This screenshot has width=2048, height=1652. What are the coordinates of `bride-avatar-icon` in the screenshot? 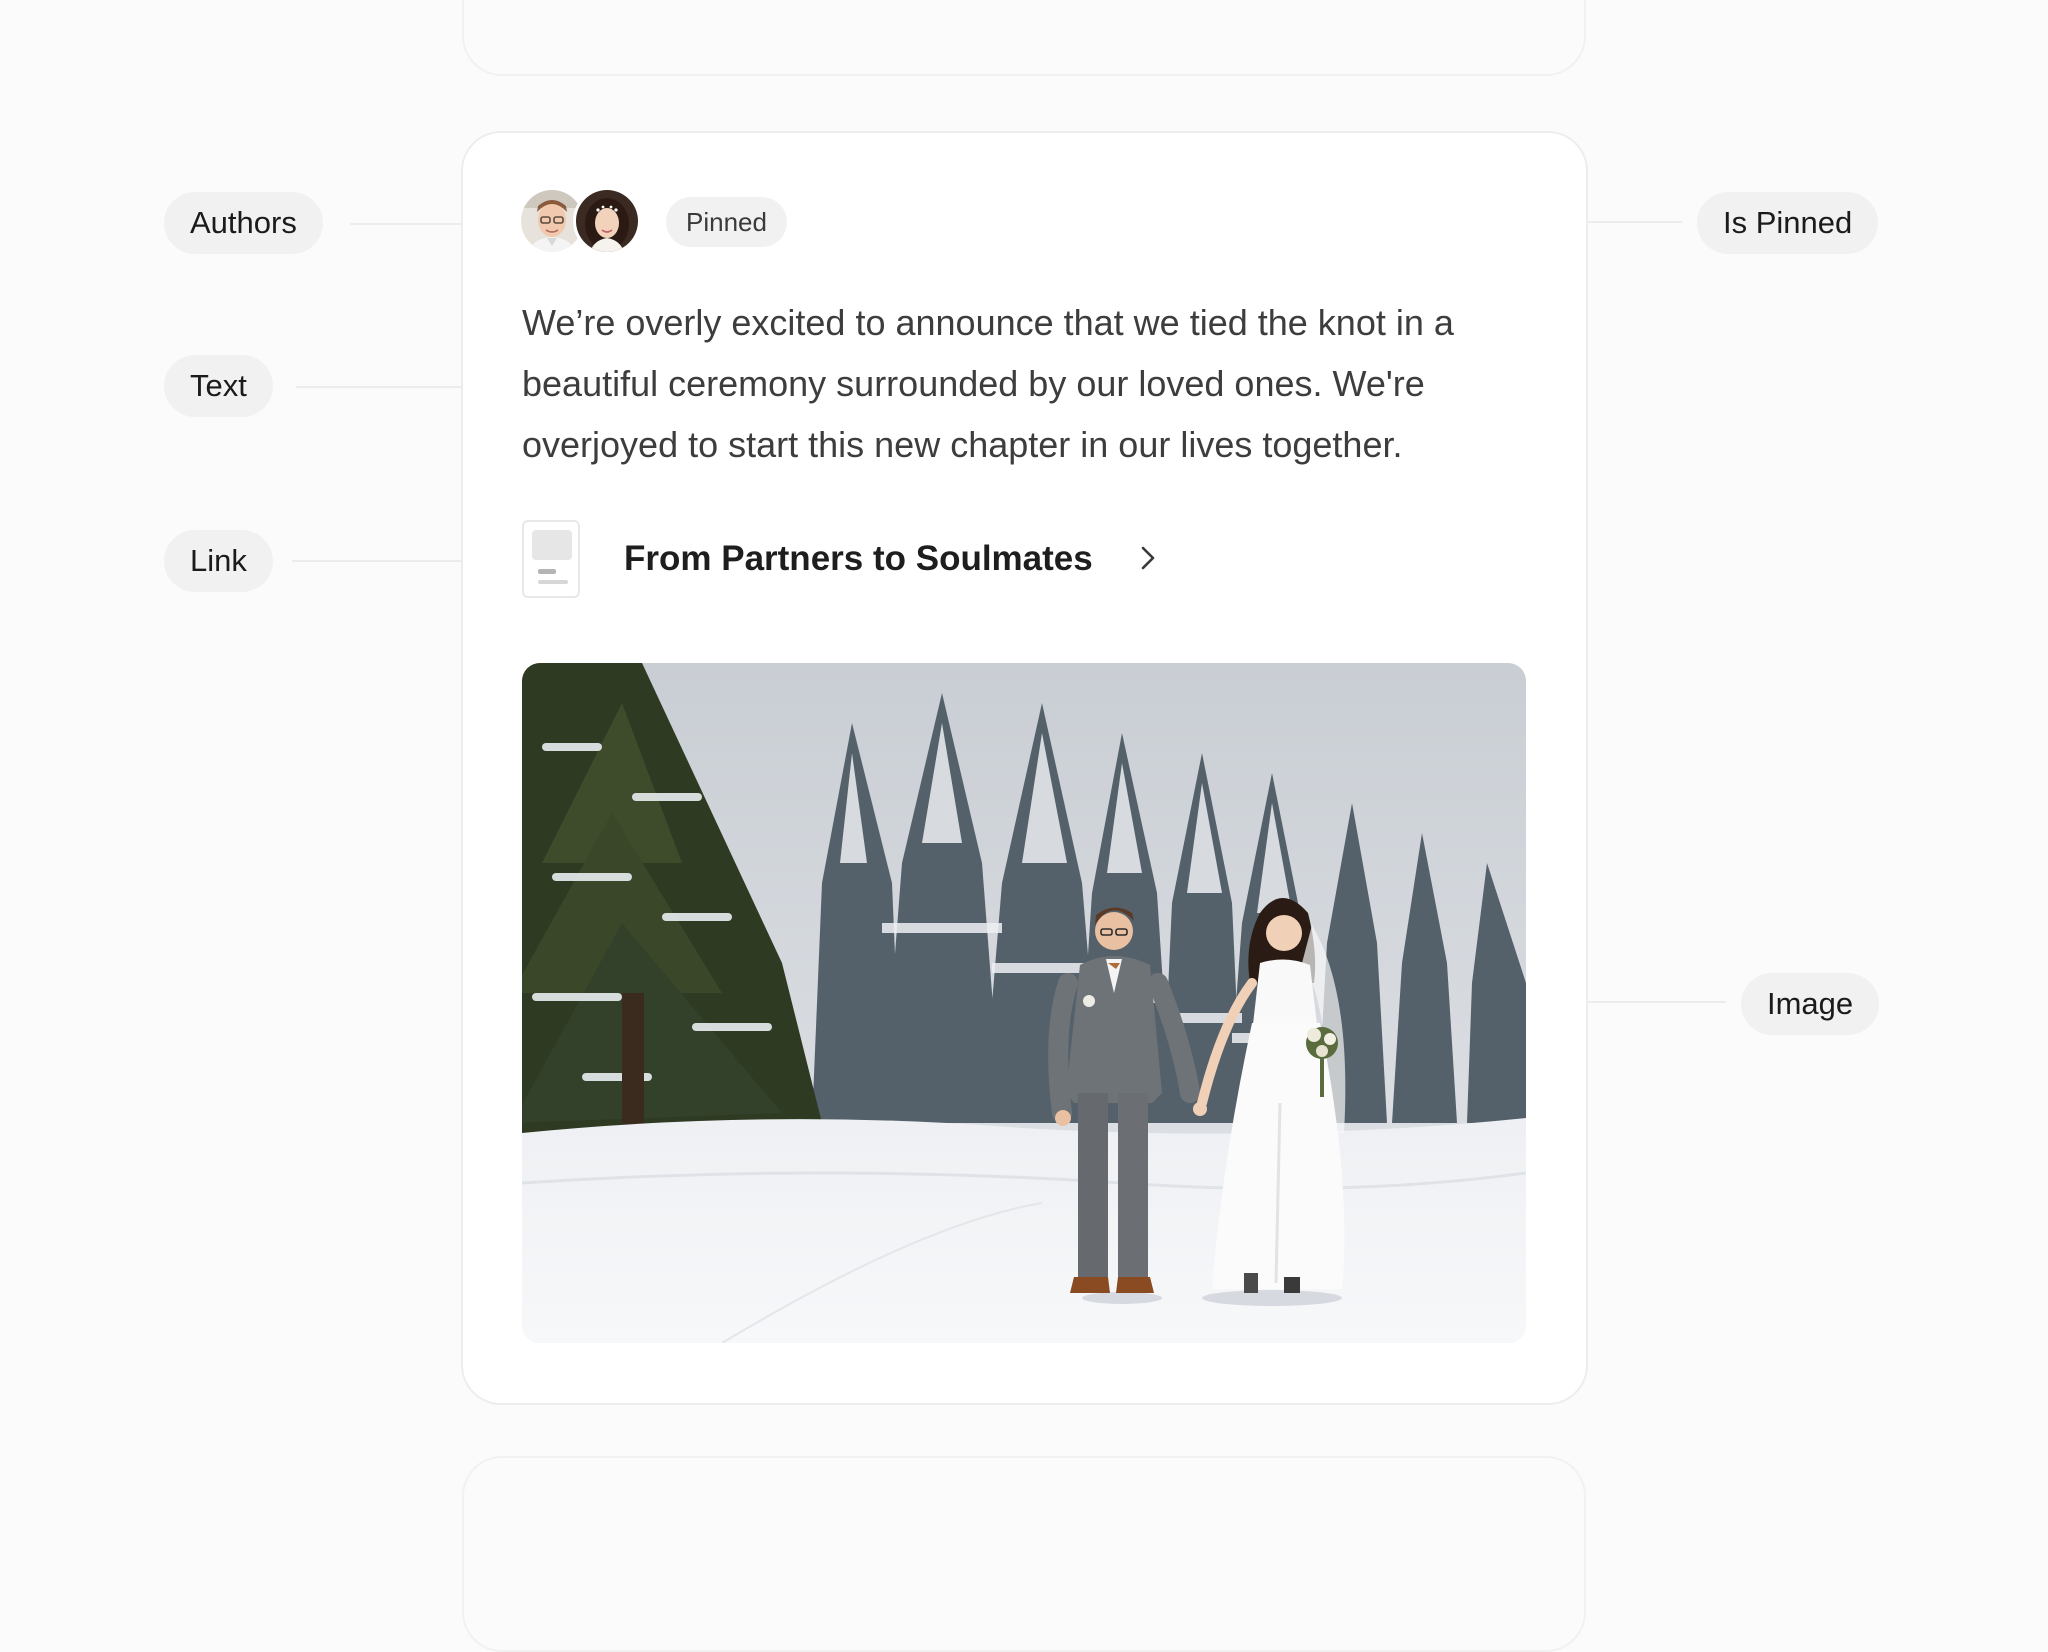 It's located at (607, 221).